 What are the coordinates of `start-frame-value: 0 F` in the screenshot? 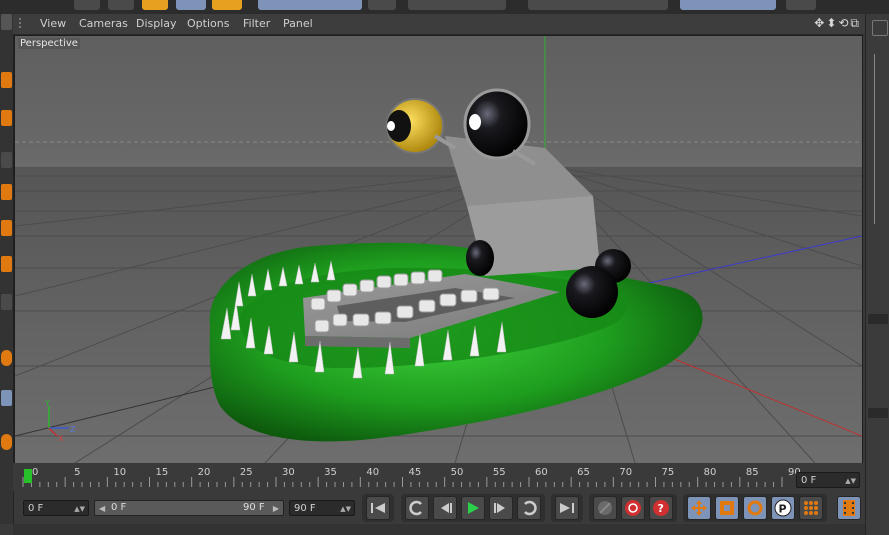 It's located at (36, 508).